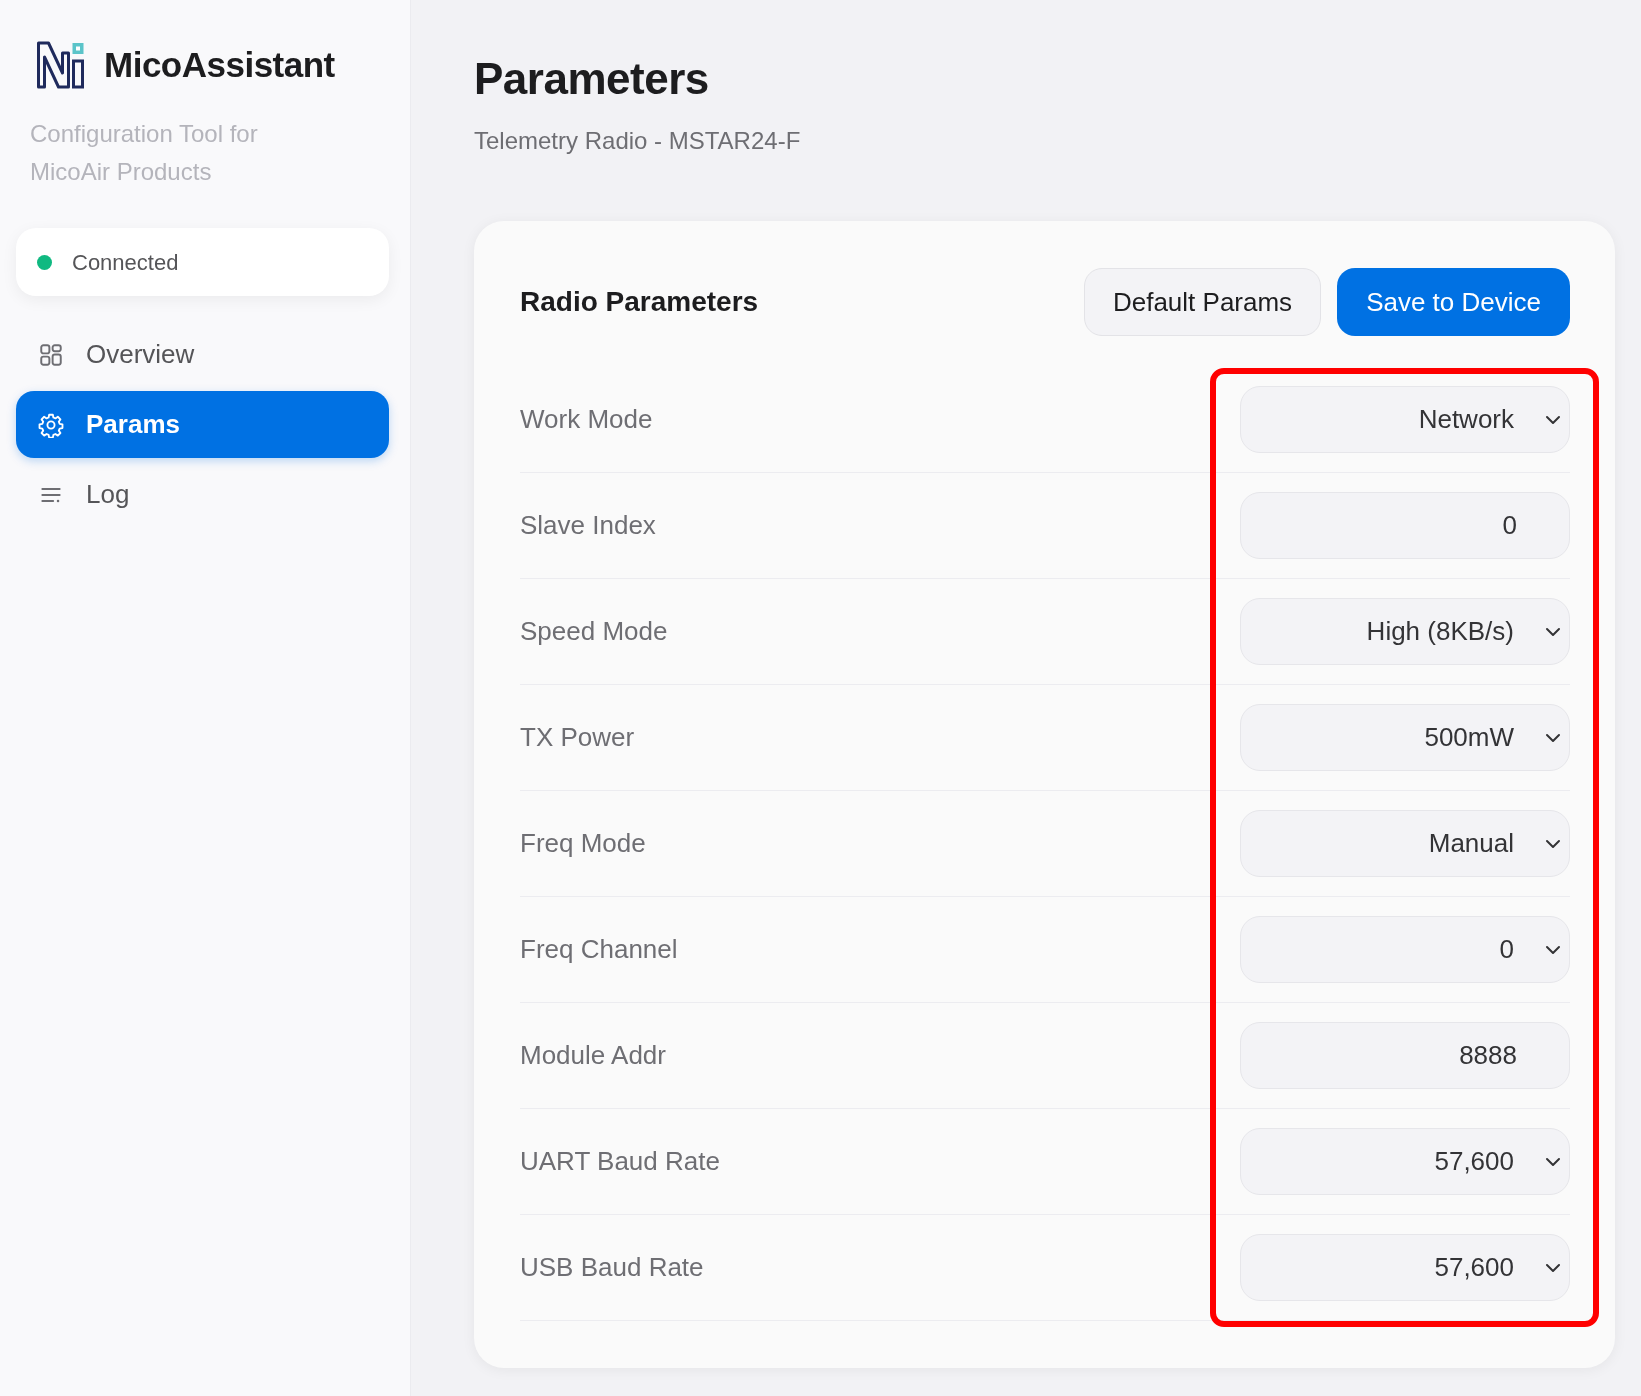 This screenshot has width=1641, height=1396. What do you see at coordinates (51, 424) in the screenshot?
I see `settings-icon` at bounding box center [51, 424].